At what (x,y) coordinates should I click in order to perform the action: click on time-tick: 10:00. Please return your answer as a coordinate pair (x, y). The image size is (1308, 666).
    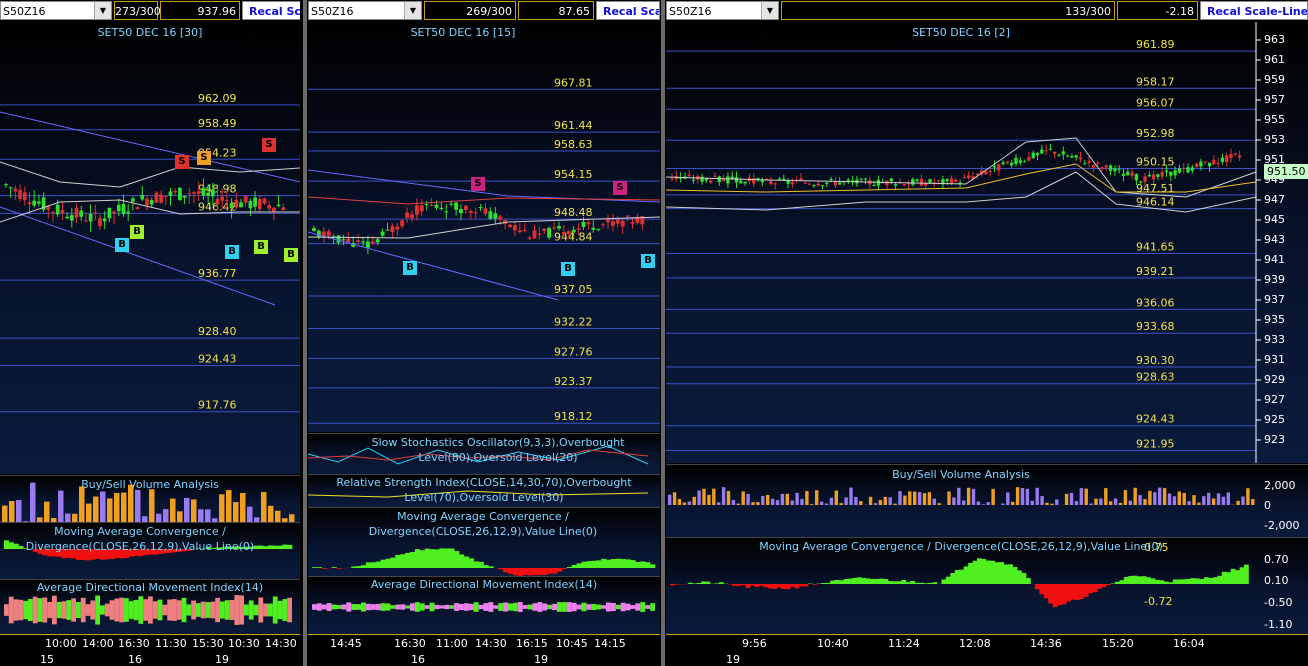
    Looking at the image, I should click on (61, 643).